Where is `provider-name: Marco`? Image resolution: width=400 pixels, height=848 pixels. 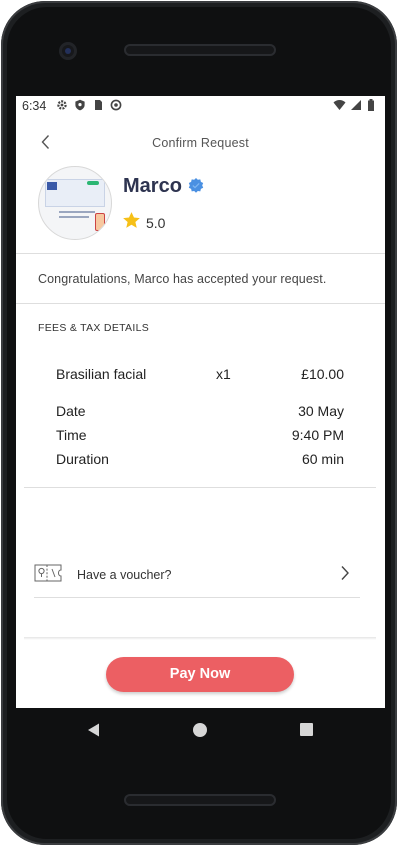
provider-name: Marco is located at coordinates (152, 186).